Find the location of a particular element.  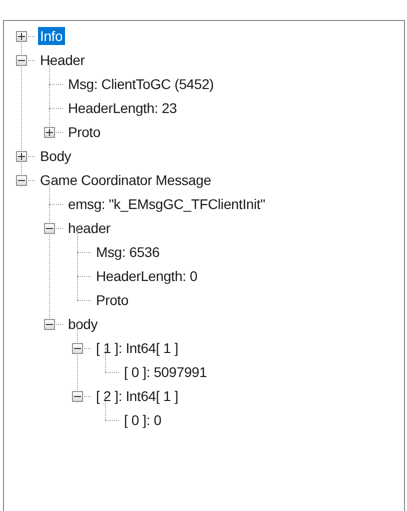

tree-node-label: emsg: "k_EMsgGC_TFClientInit" is located at coordinates (167, 204).